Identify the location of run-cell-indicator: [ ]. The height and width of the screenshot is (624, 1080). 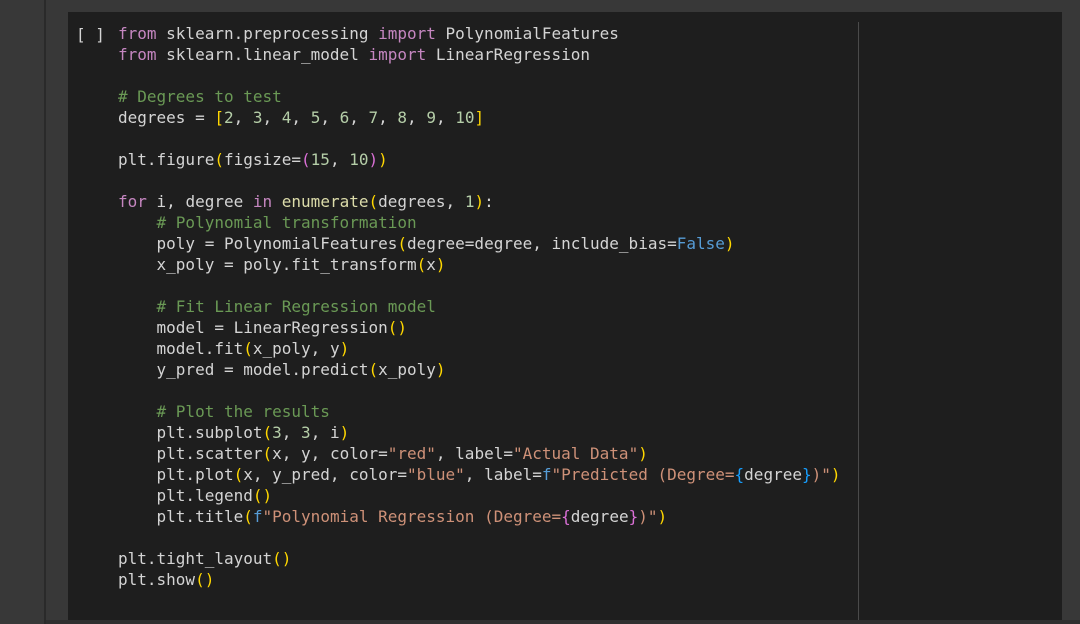
(90, 34).